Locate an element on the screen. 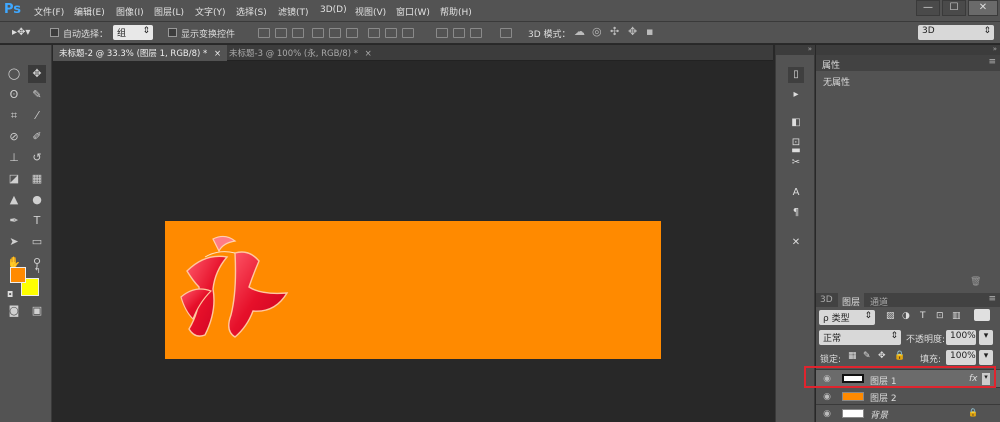 The image size is (1000, 422). layer-name: 图层 1 is located at coordinates (883, 380).